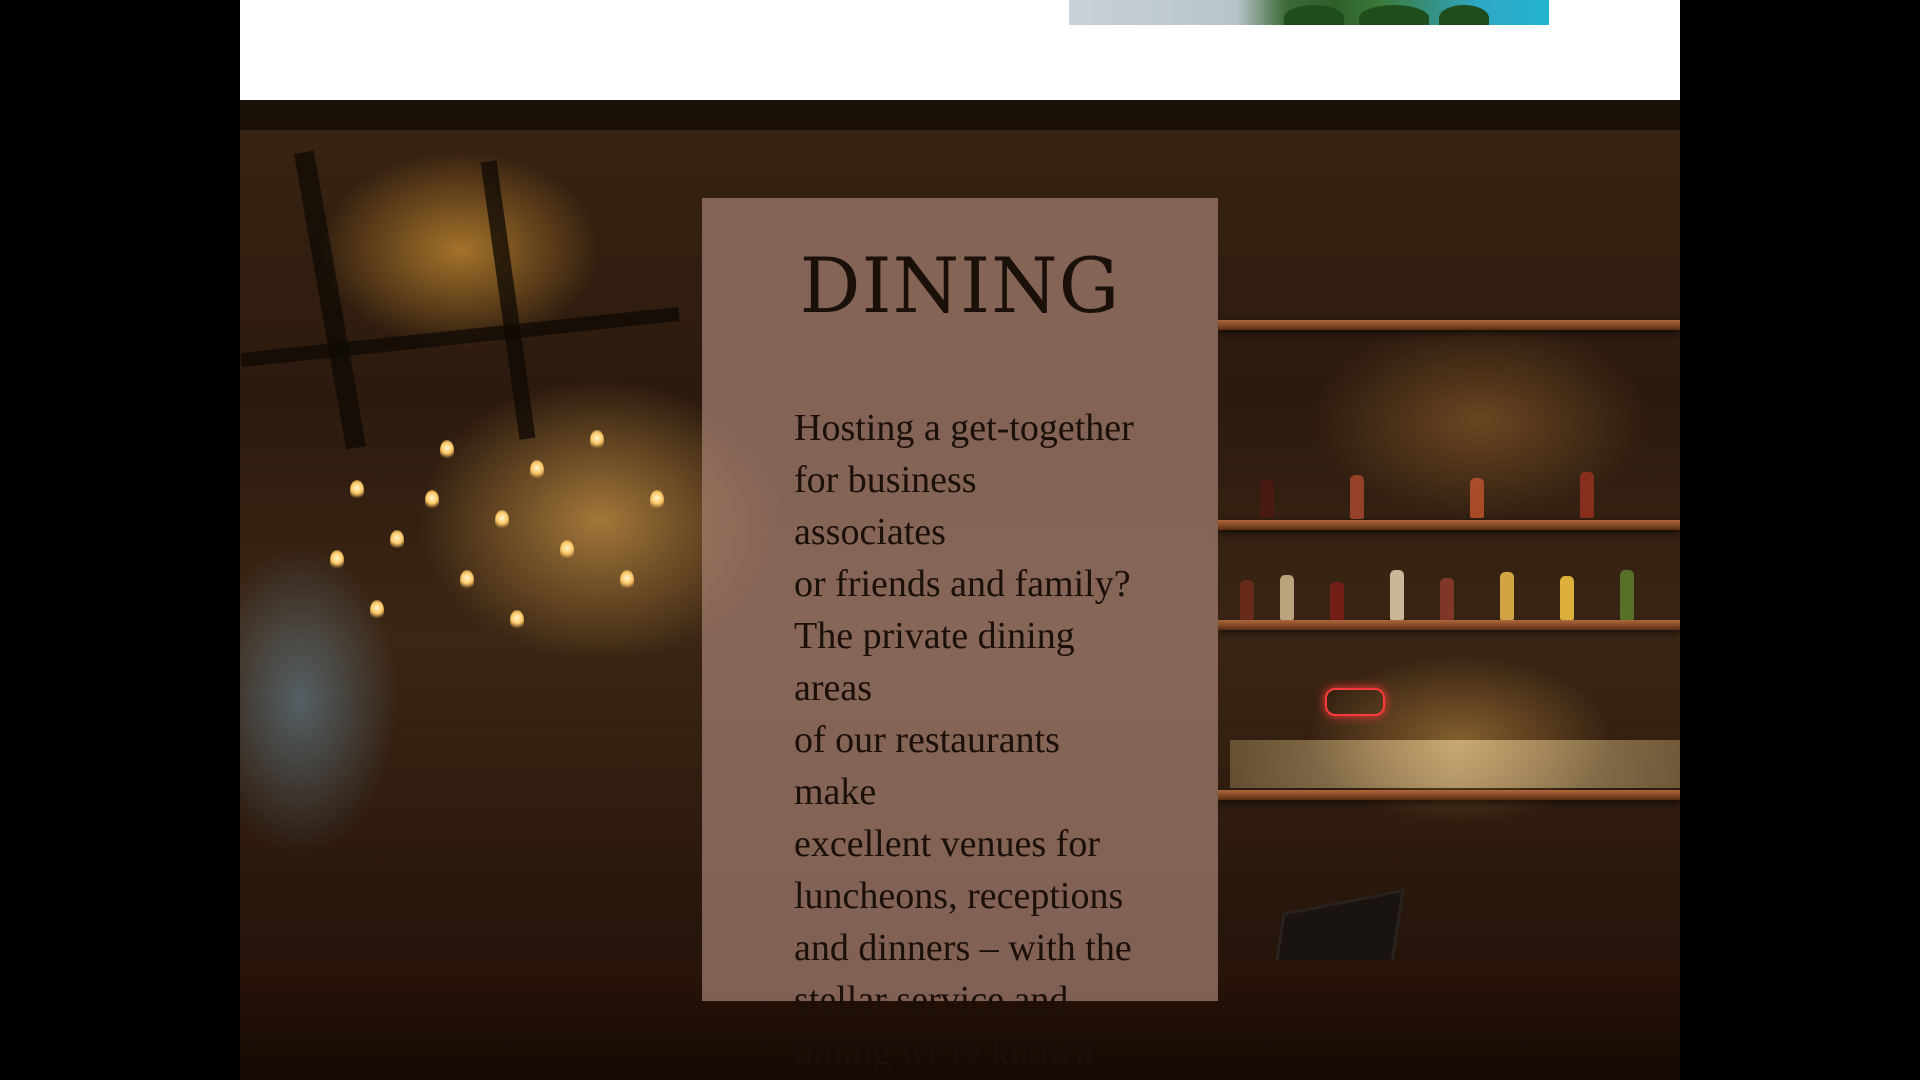  What do you see at coordinates (959, 896) in the screenshot?
I see `description-line: luncheons, receptions` at bounding box center [959, 896].